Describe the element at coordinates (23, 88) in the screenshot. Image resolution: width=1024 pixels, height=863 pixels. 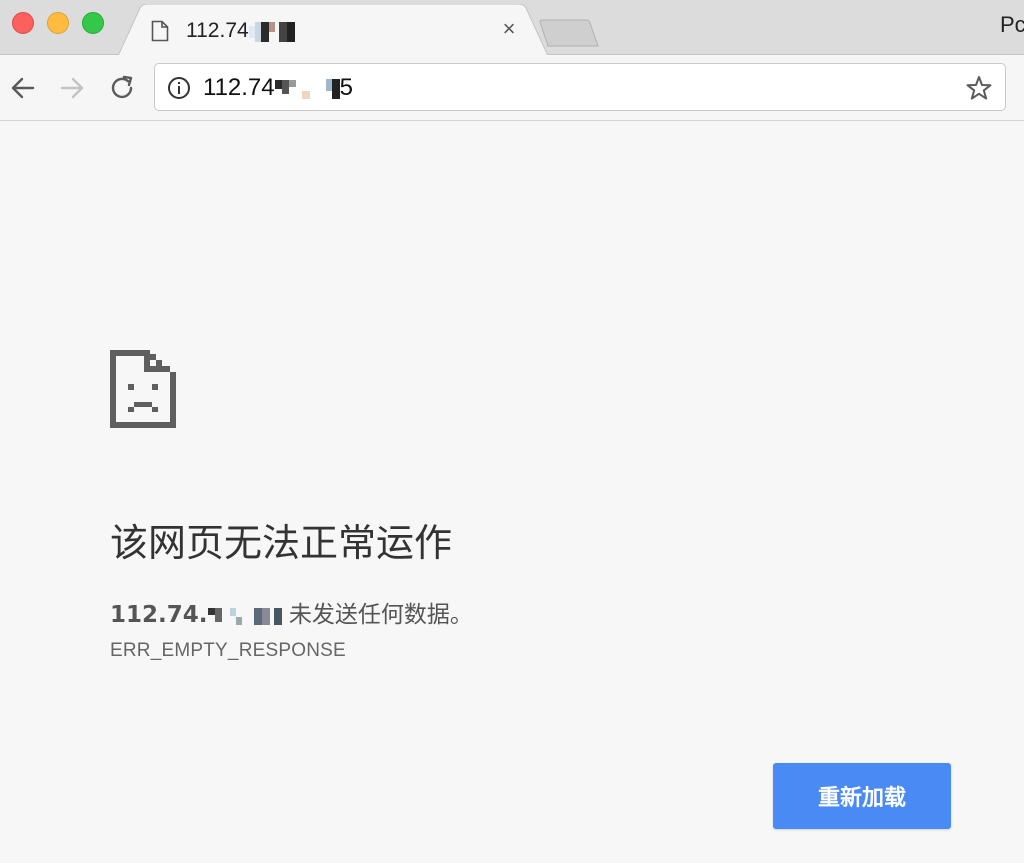
I see `back-arrow-icon` at that location.